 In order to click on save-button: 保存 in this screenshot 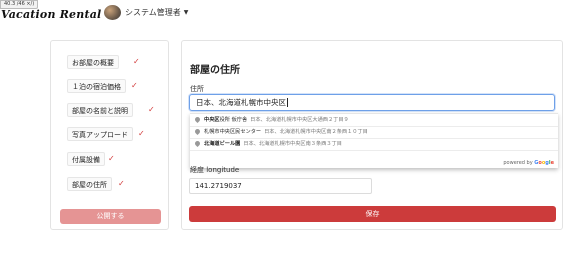, I will do `click(372, 214)`.